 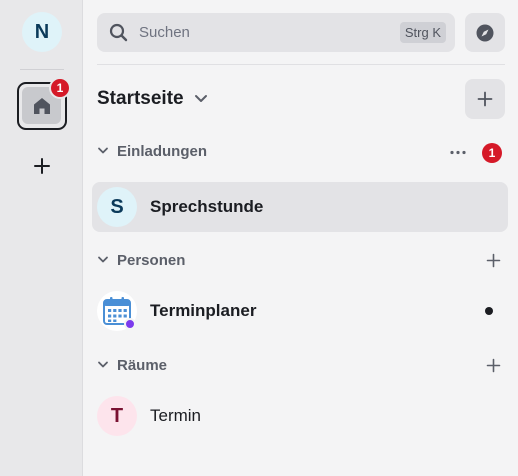 What do you see at coordinates (300, 416) in the screenshot?
I see `room-item-termin: T Termin` at bounding box center [300, 416].